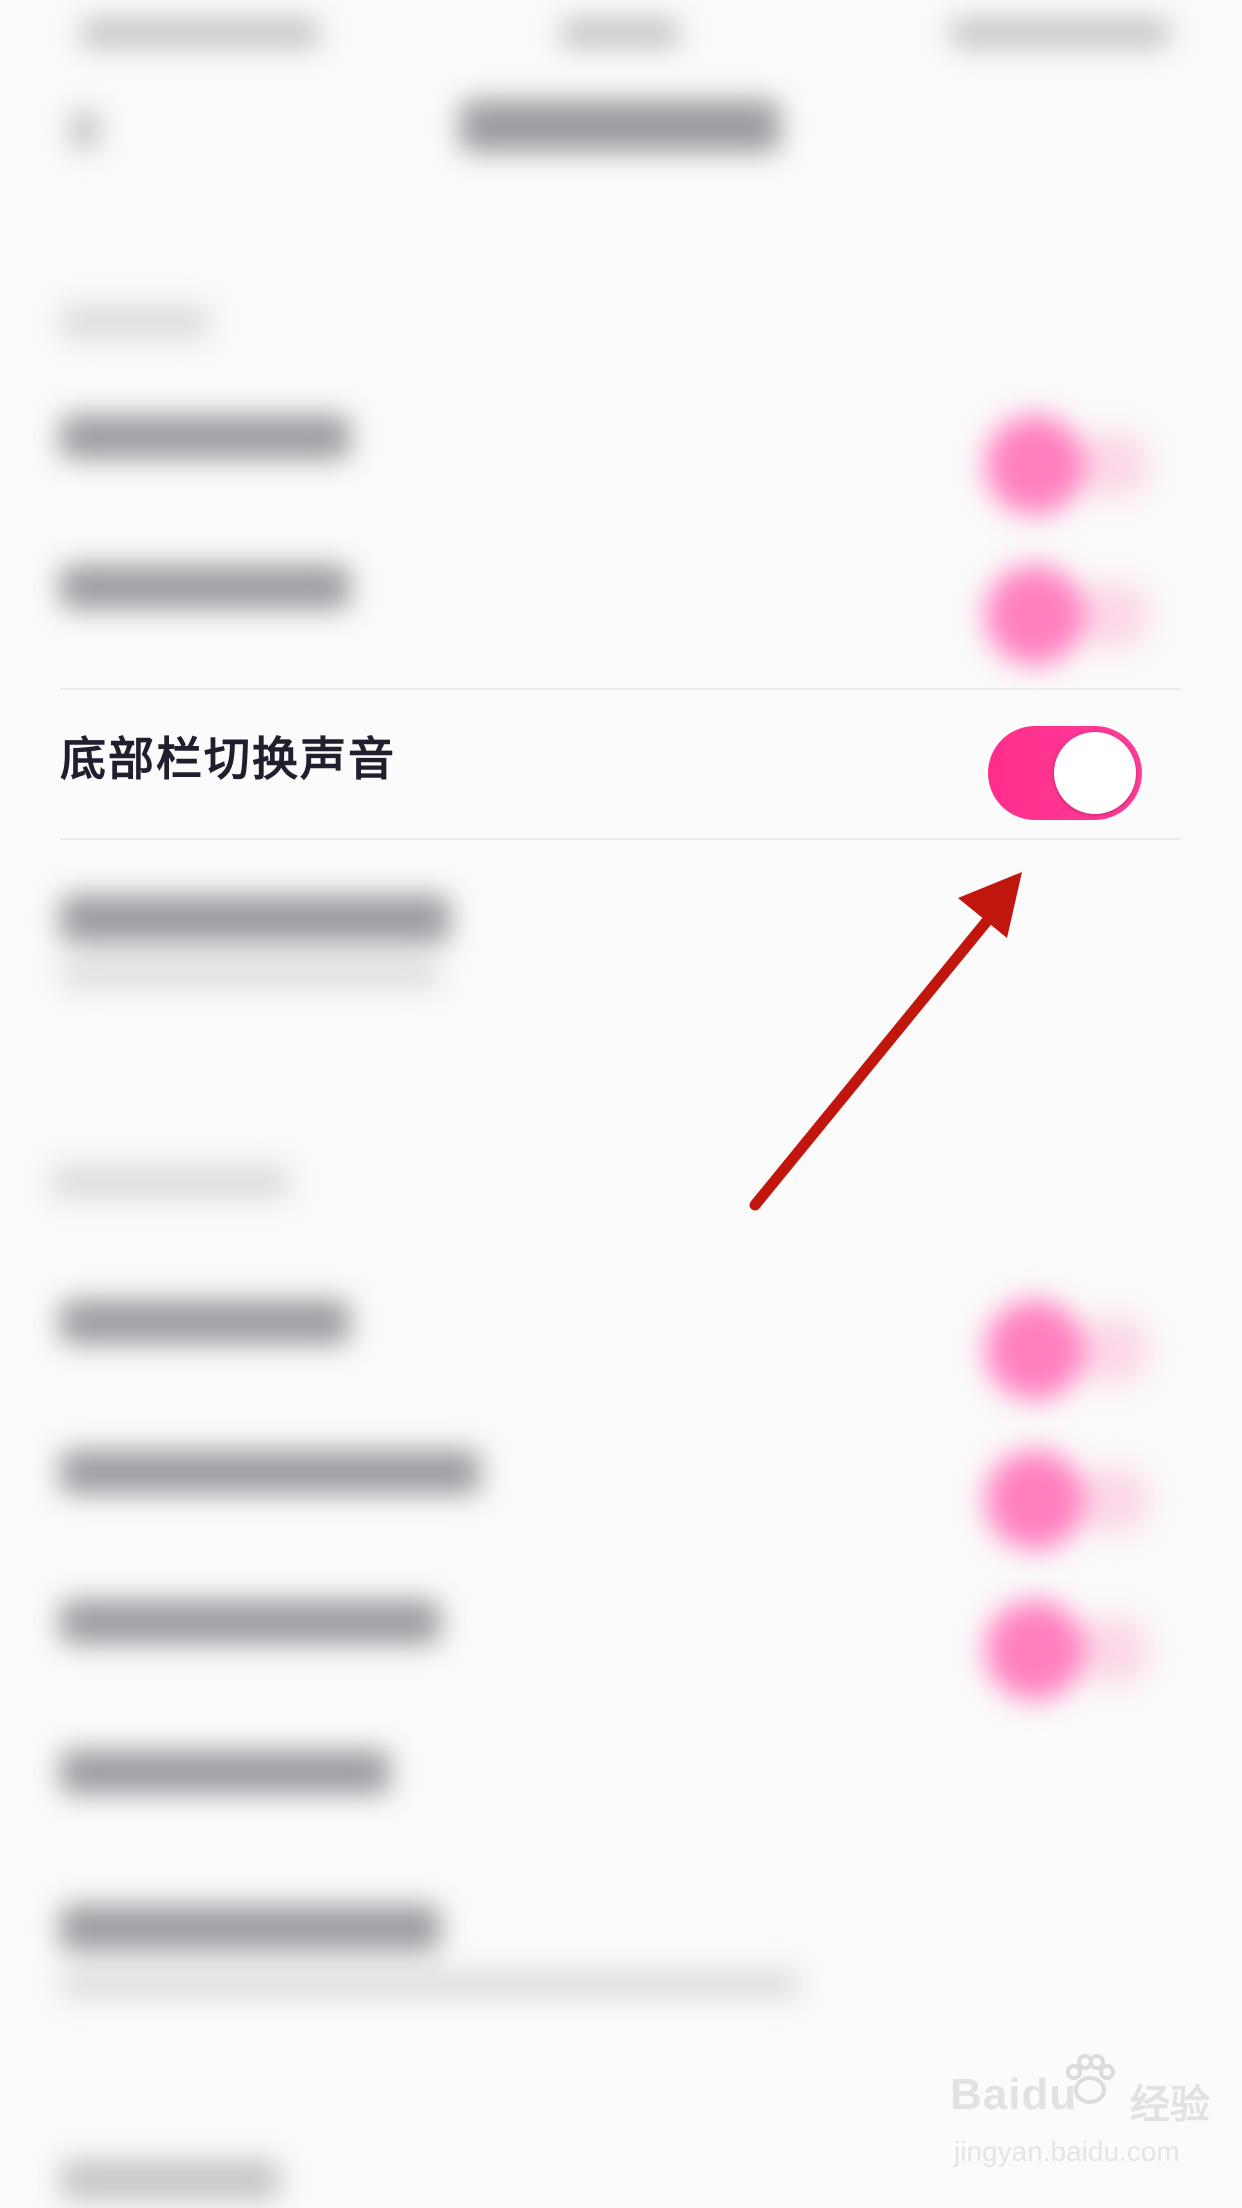 The image size is (1242, 2208). Describe the element at coordinates (1090, 2079) in the screenshot. I see `paw-icon` at that location.